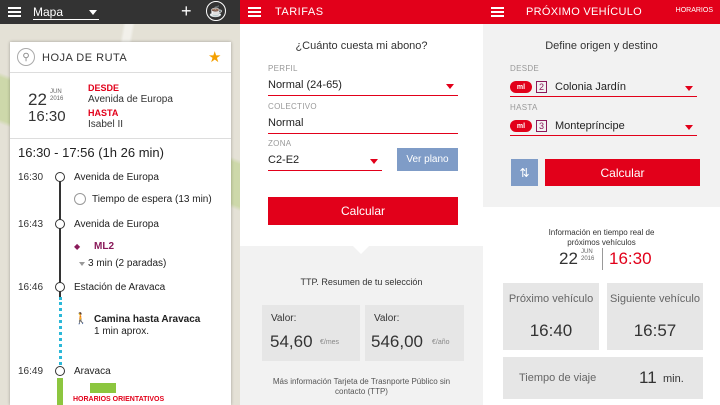 This screenshot has height=405, width=720. I want to click on map-header: Mapa + ☕, so click(120, 12).